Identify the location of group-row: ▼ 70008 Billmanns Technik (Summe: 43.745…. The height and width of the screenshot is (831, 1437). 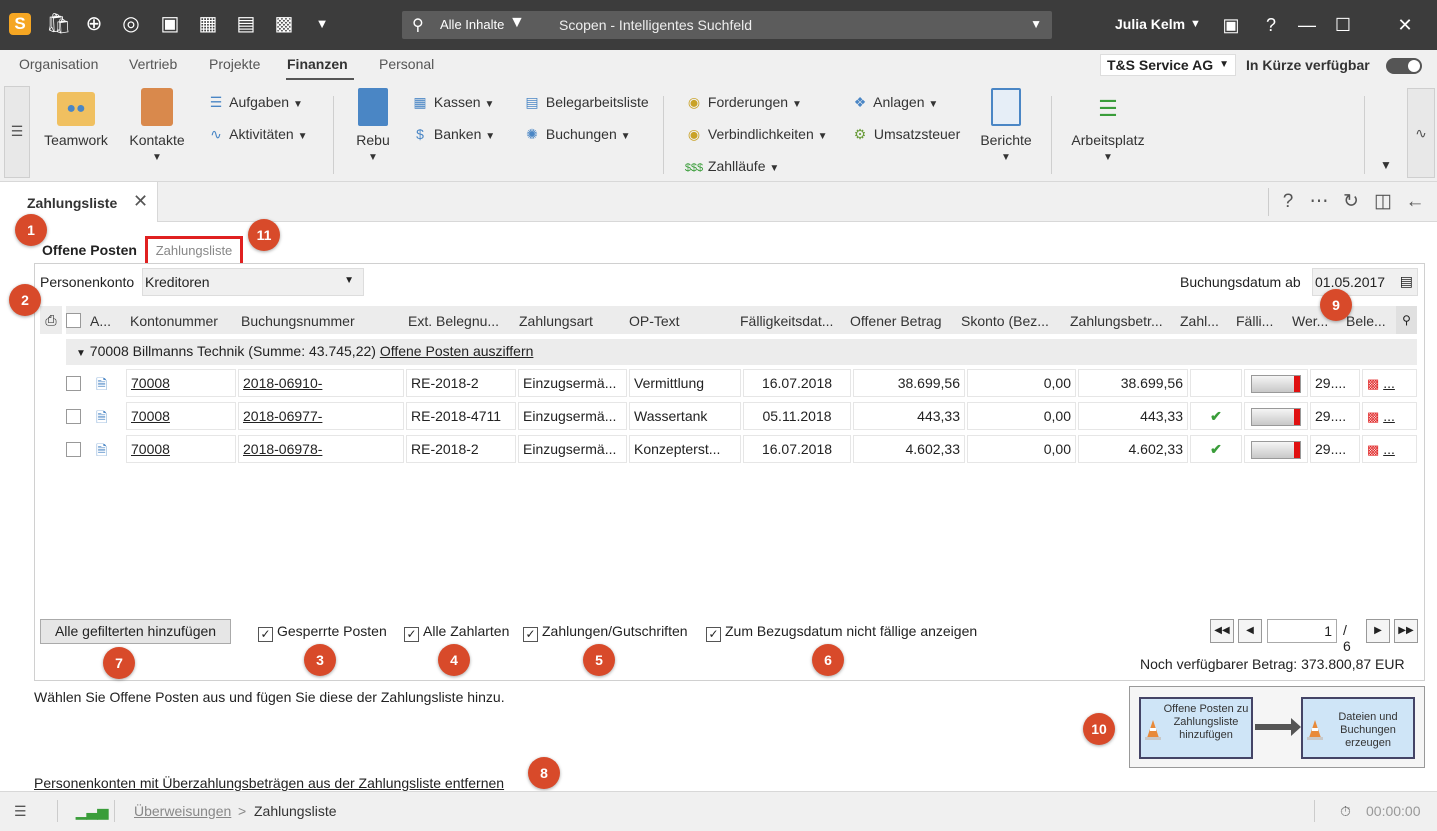
(741, 352).